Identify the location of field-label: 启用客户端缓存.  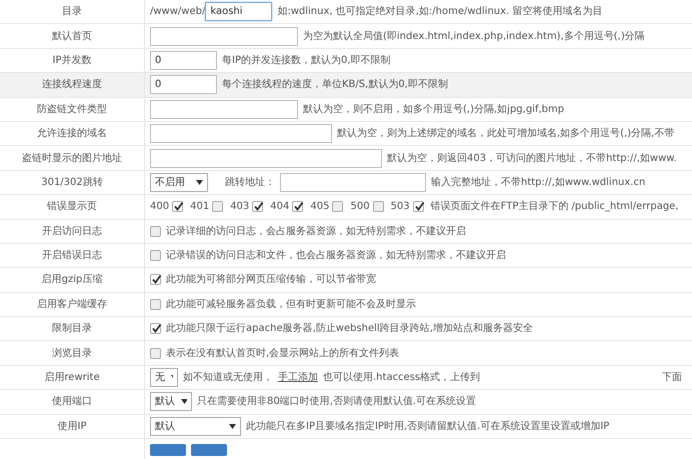
(72, 305).